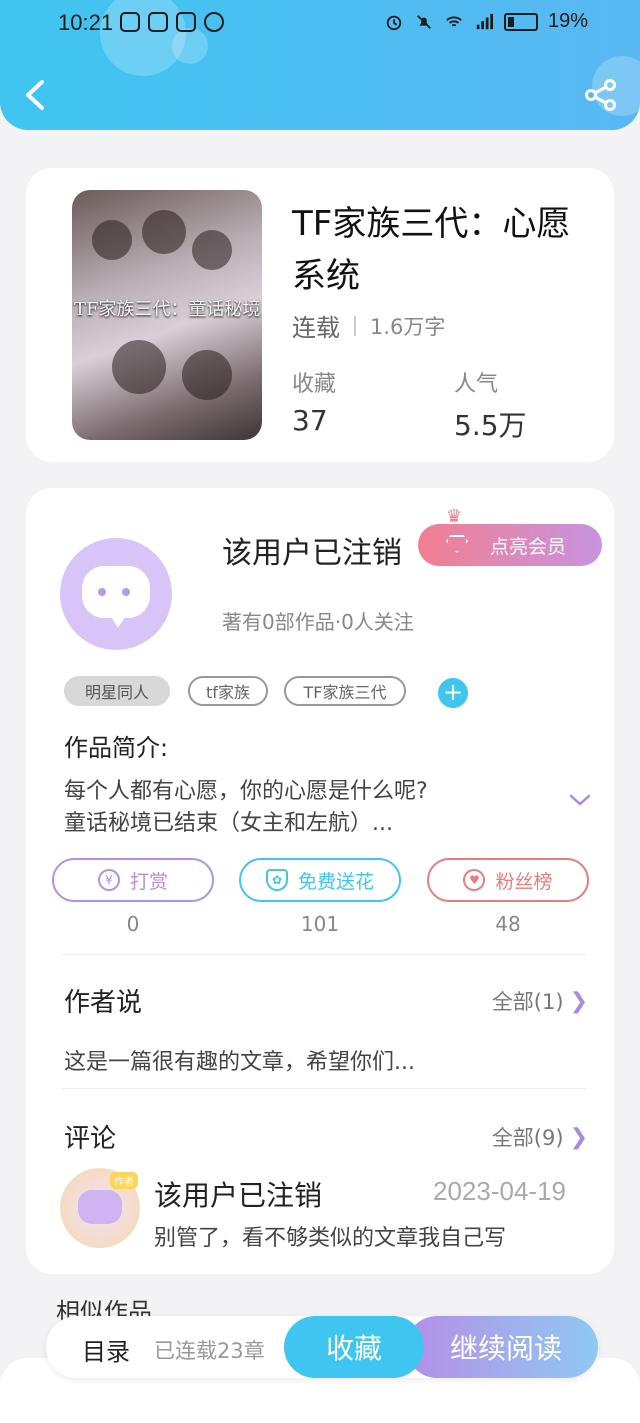  Describe the element at coordinates (567, 21) in the screenshot. I see `battery-percent: 19%` at that location.